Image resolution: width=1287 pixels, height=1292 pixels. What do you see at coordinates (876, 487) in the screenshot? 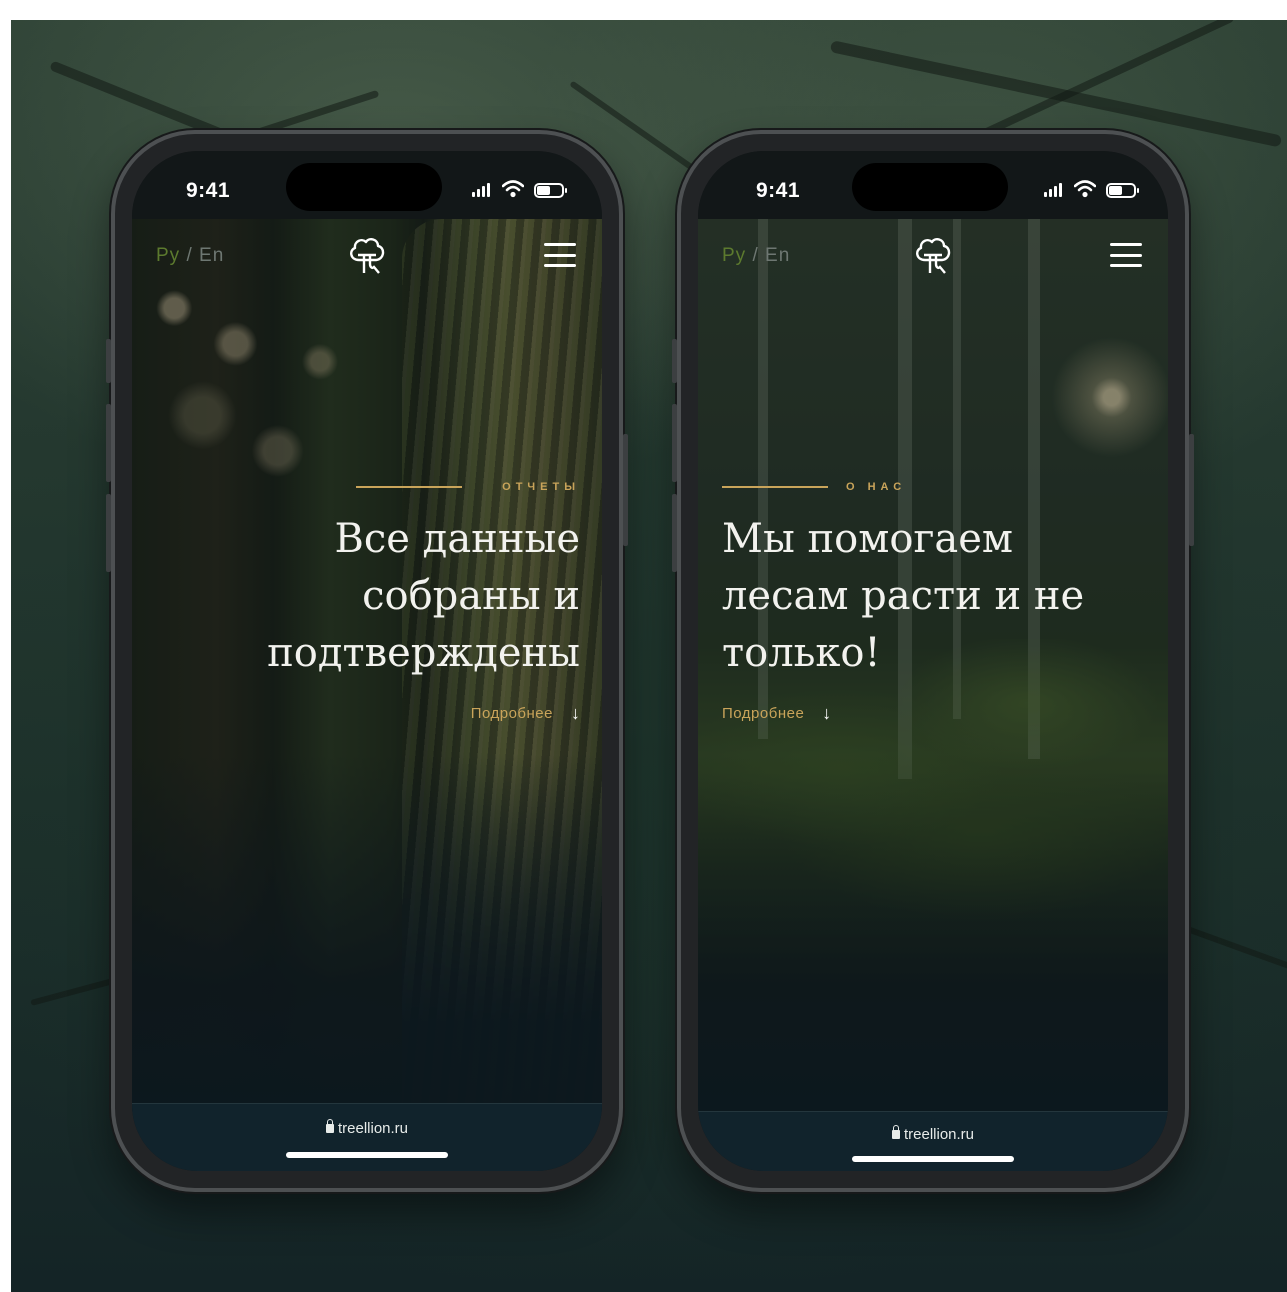
I see `eyebrow-label: О НАС` at bounding box center [876, 487].